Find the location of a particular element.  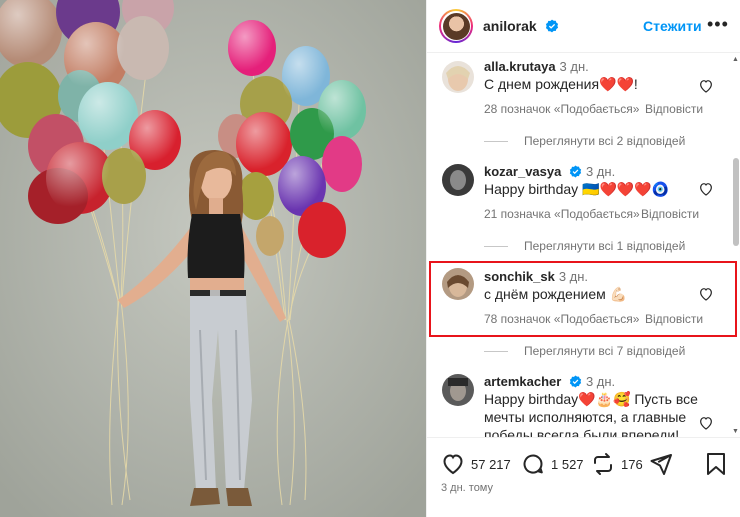

scroll-down-arrow-icon: ▼ is located at coordinates (735, 431).